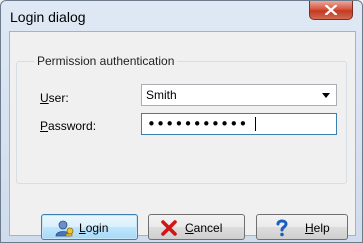  Describe the element at coordinates (282, 228) in the screenshot. I see `question-mark-icon` at that location.